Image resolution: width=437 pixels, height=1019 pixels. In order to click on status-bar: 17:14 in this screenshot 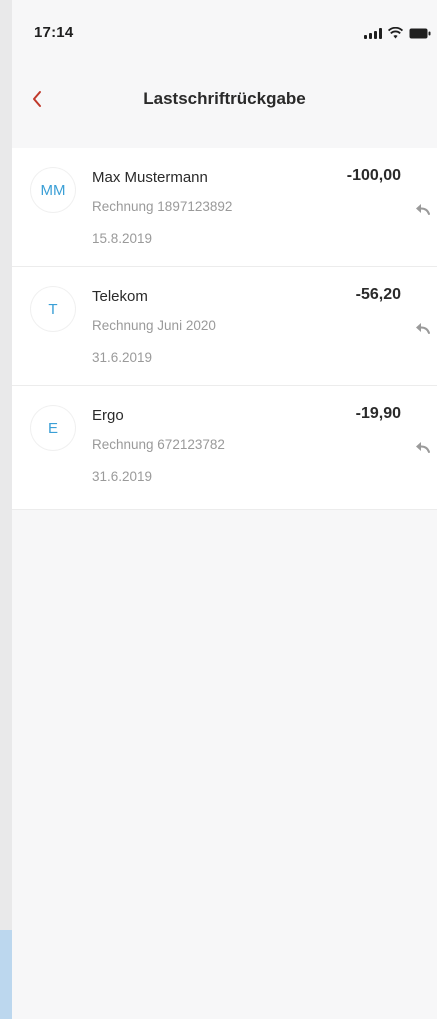, I will do `click(224, 35)`.